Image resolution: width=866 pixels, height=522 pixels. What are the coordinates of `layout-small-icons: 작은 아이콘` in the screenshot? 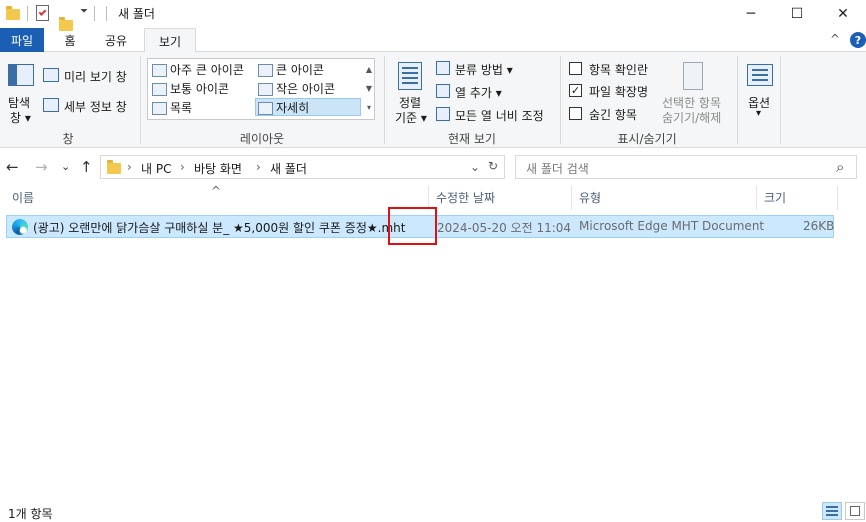 It's located at (295, 89).